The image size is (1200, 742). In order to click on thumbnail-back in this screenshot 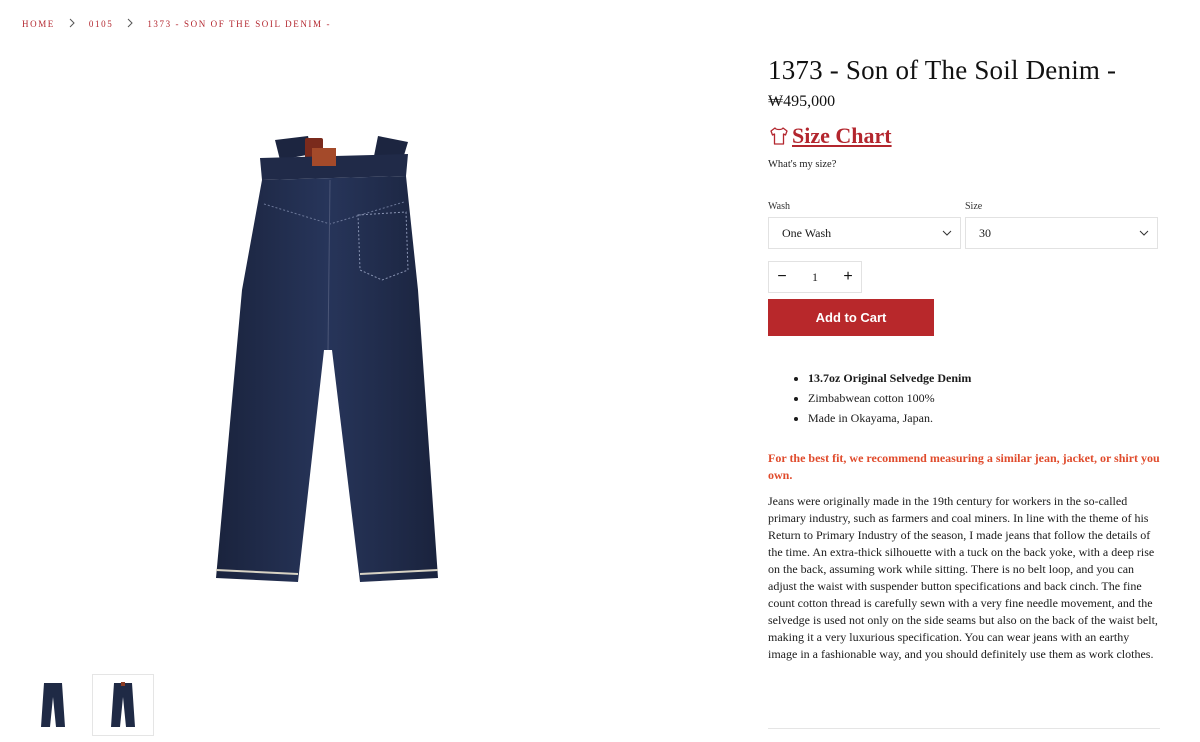, I will do `click(123, 705)`.